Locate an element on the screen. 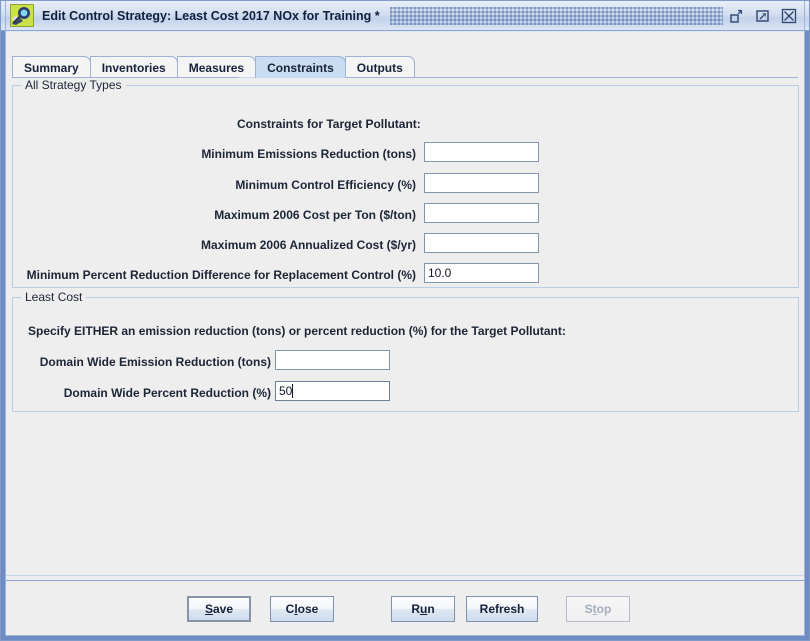 The height and width of the screenshot is (641, 810). row-minimum-emissions-reduction: Minimum Emissions Reduction (tons) is located at coordinates (211, 154).